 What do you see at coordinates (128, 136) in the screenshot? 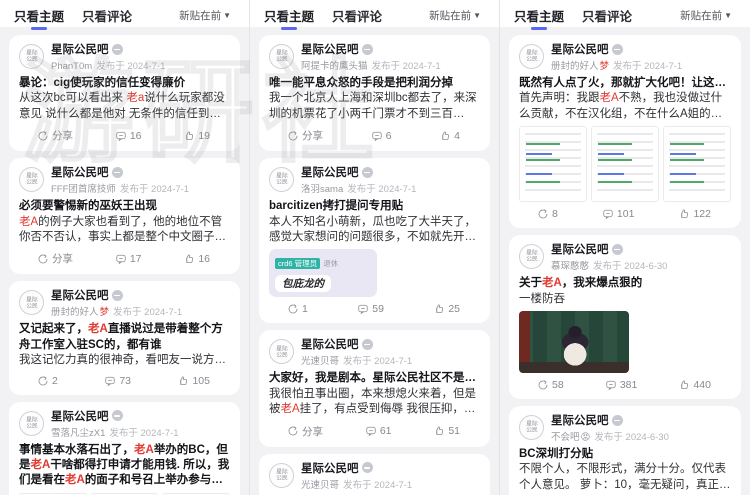
I see `comment-button: 16` at bounding box center [128, 136].